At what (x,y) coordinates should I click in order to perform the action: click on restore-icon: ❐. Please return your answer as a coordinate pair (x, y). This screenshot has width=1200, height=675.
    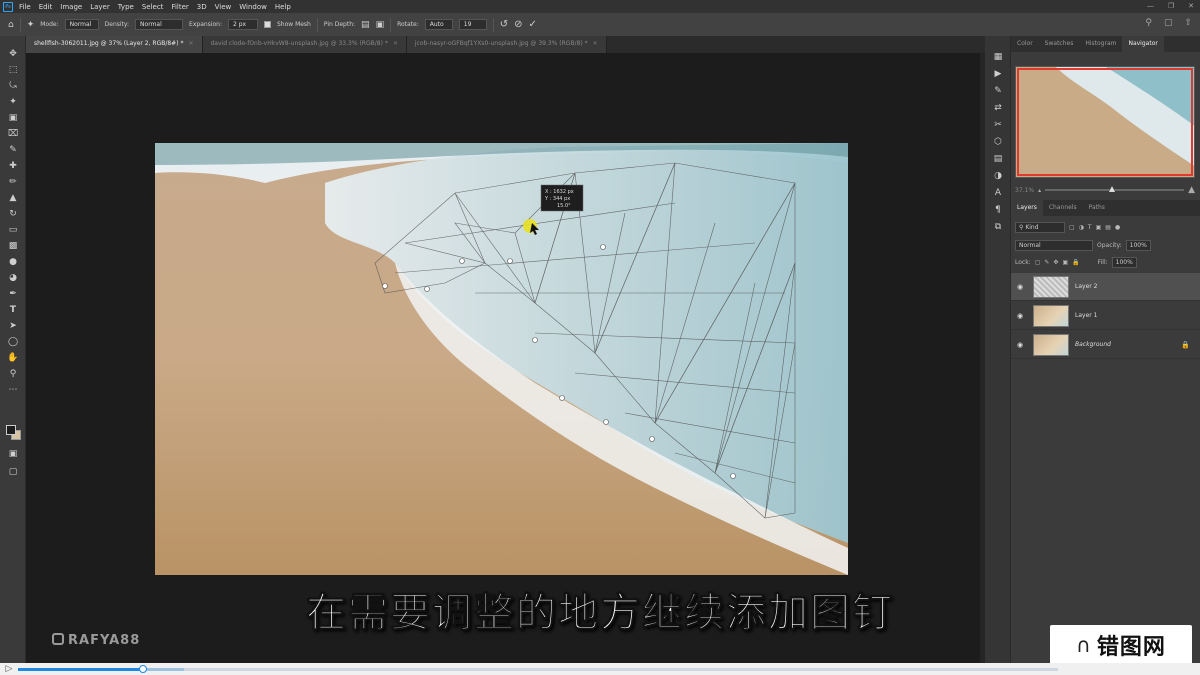
    Looking at the image, I should click on (1171, 6).